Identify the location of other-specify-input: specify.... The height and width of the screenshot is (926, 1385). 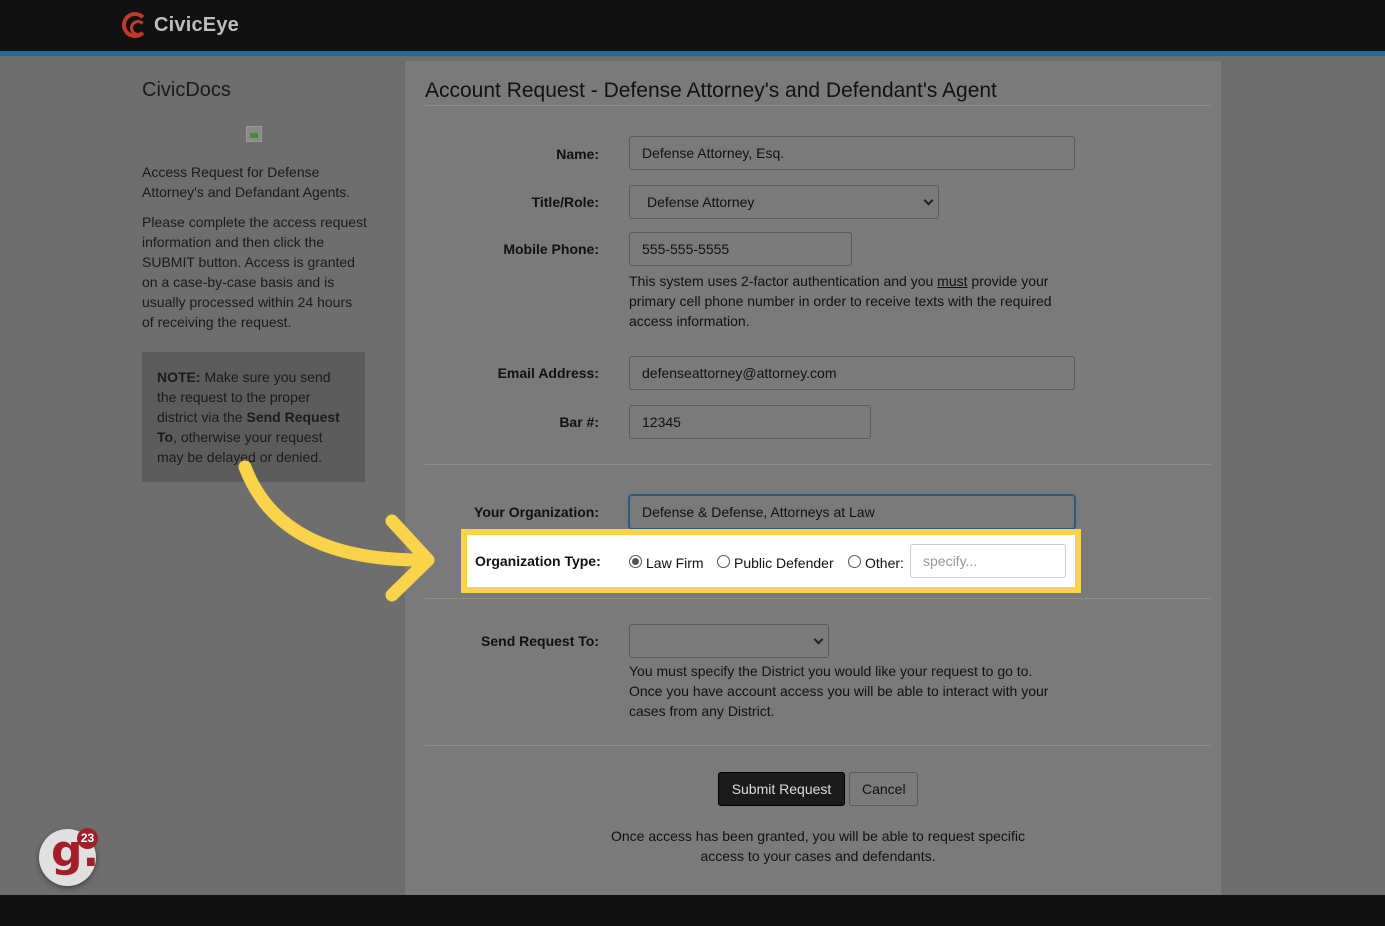
(988, 561).